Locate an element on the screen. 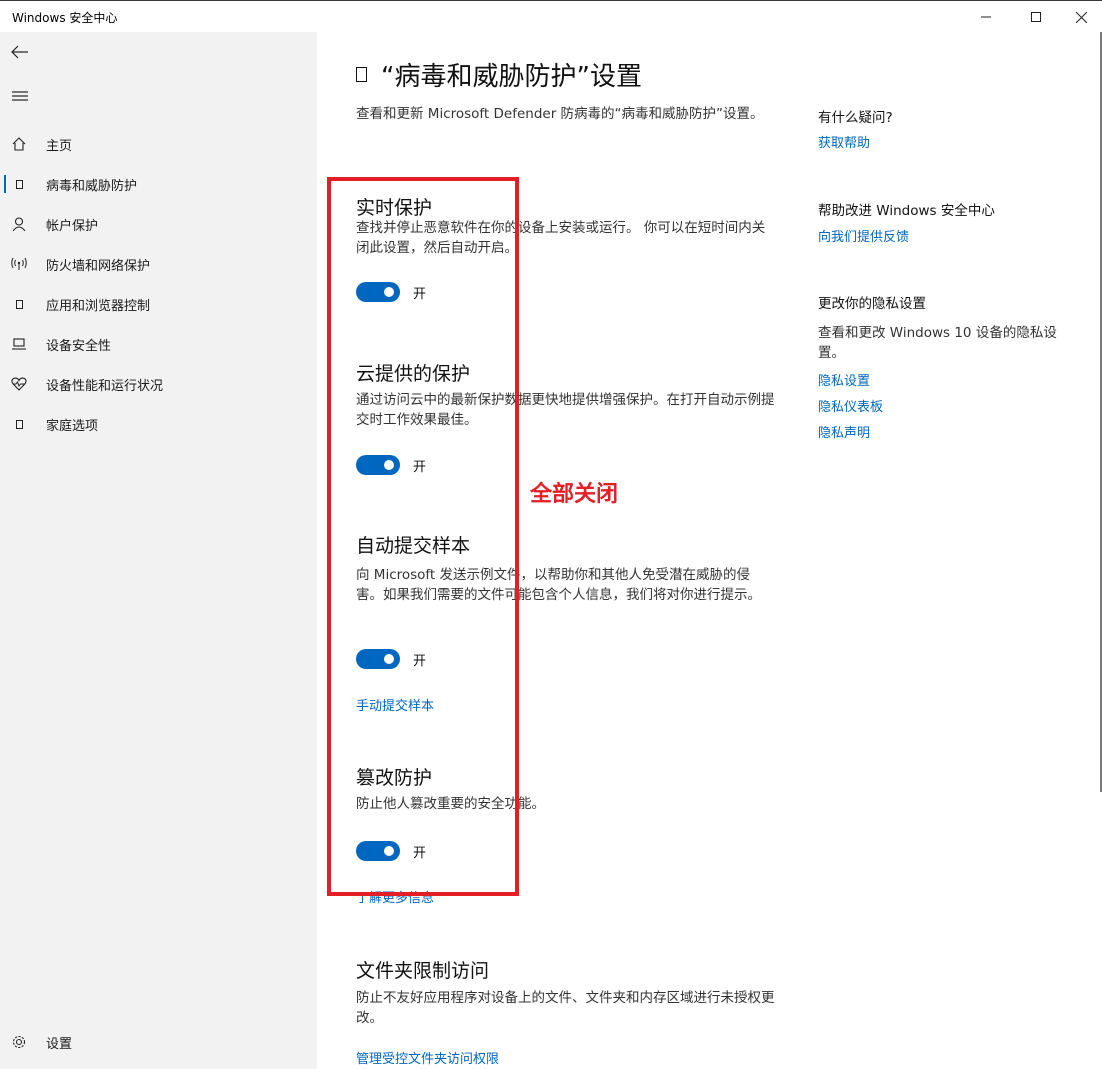  section-description-folder-access: 防止不友好应用程序对设备上的文件、文件夹和内存区域进行未授权更改。 is located at coordinates (565, 1008).